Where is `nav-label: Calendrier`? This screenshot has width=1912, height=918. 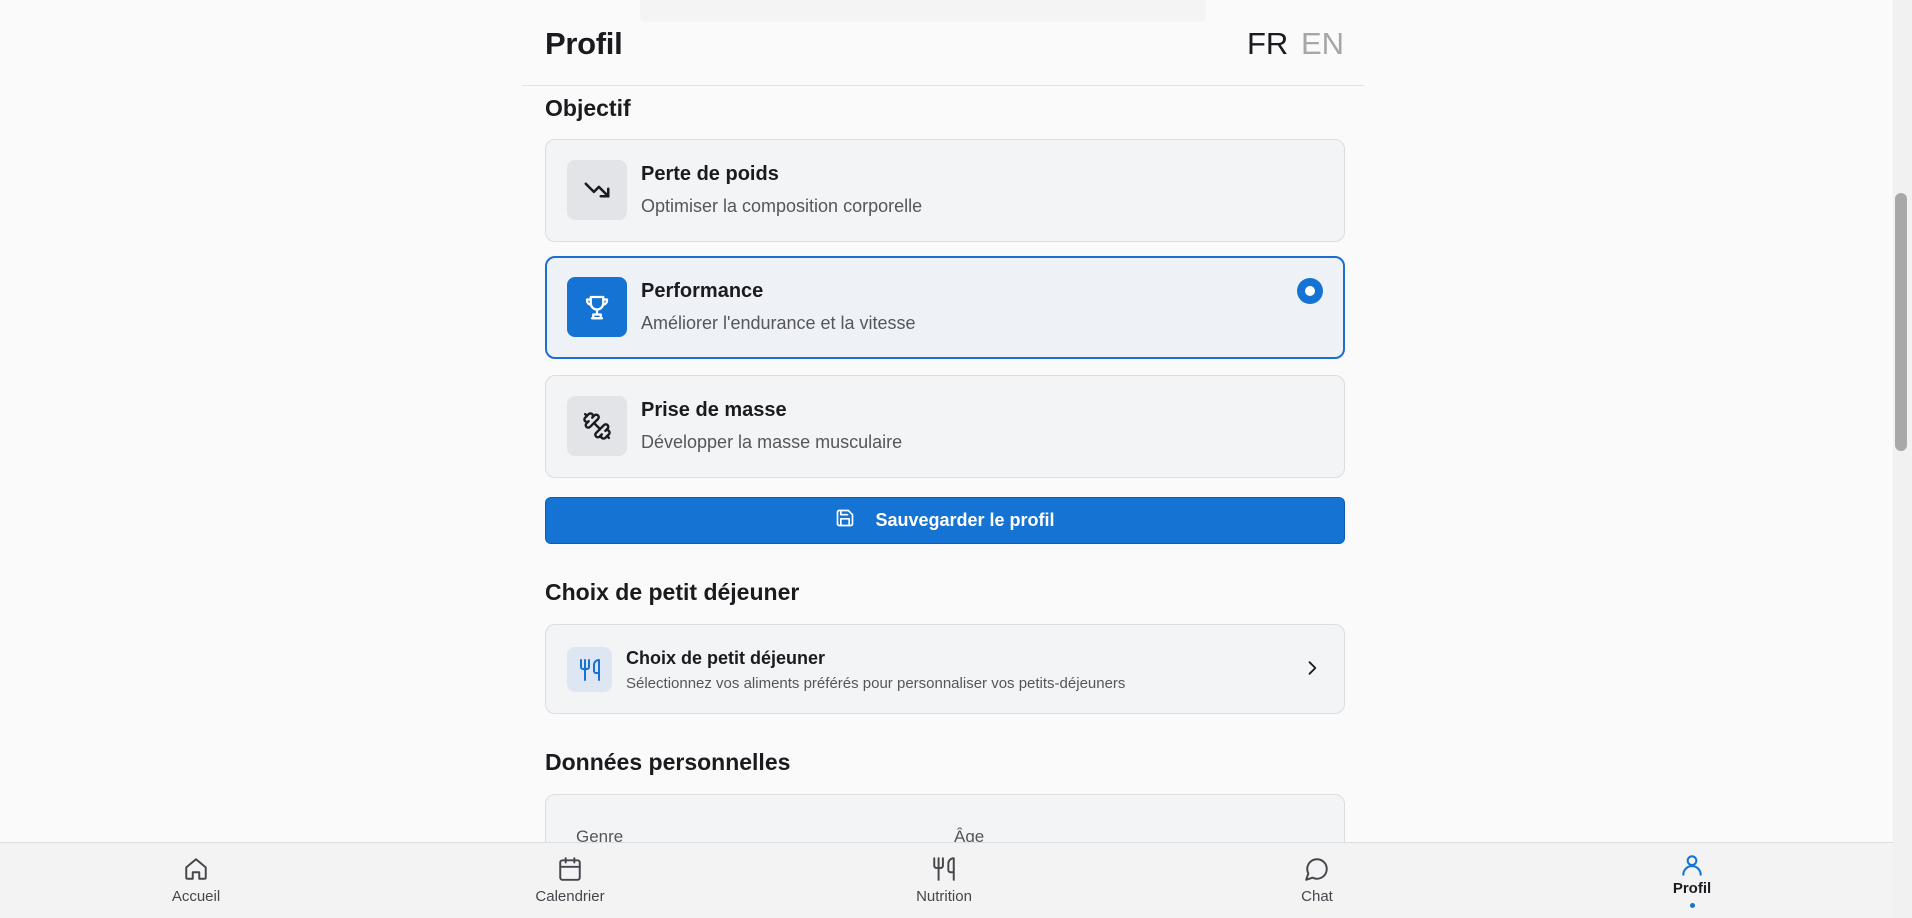
nav-label: Calendrier is located at coordinates (570, 896).